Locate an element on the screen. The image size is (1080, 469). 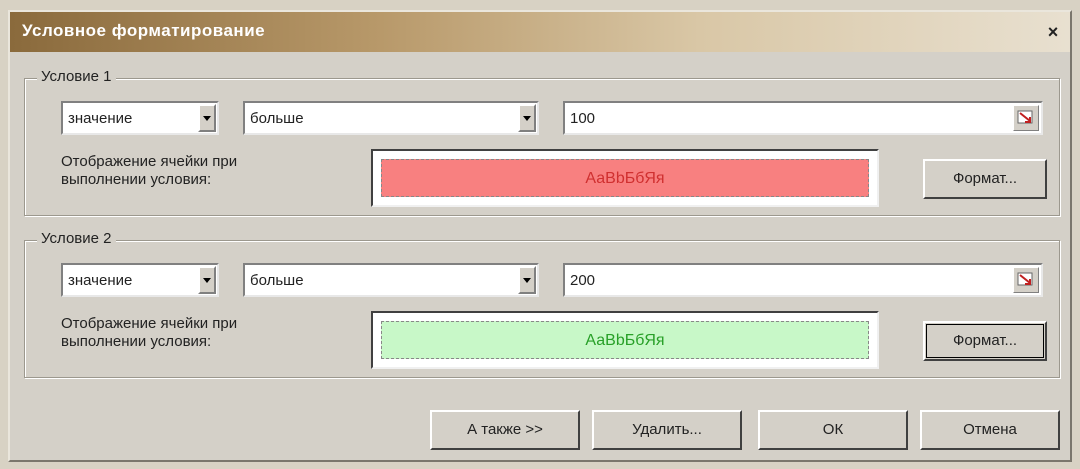
condition-2-label: Условие 2 is located at coordinates (76, 238).